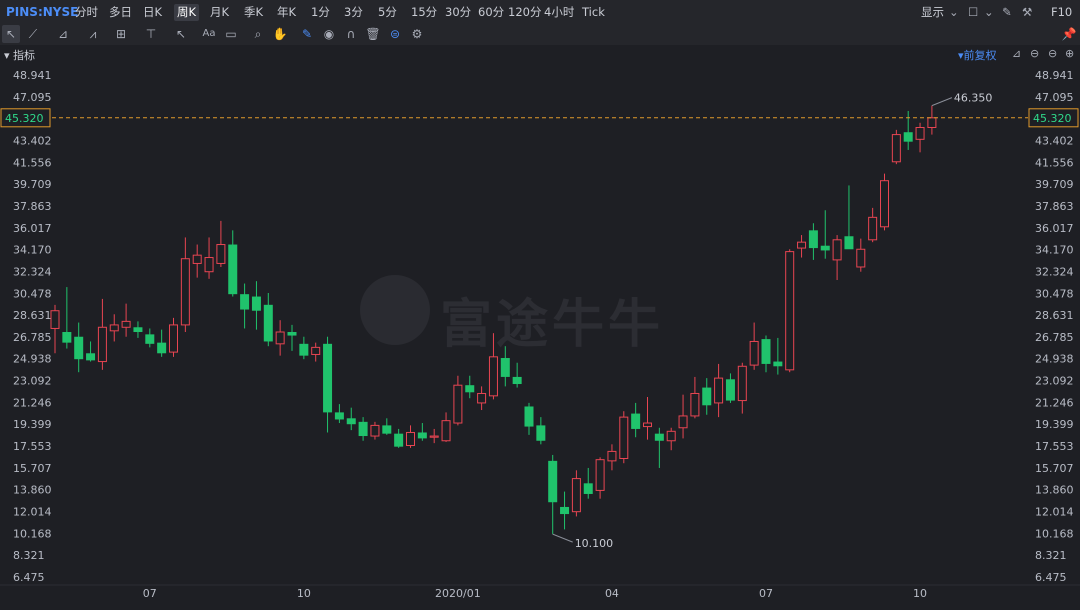 This screenshot has width=1080, height=610. I want to click on y-tick-label-left: 15.707, so click(32, 468).